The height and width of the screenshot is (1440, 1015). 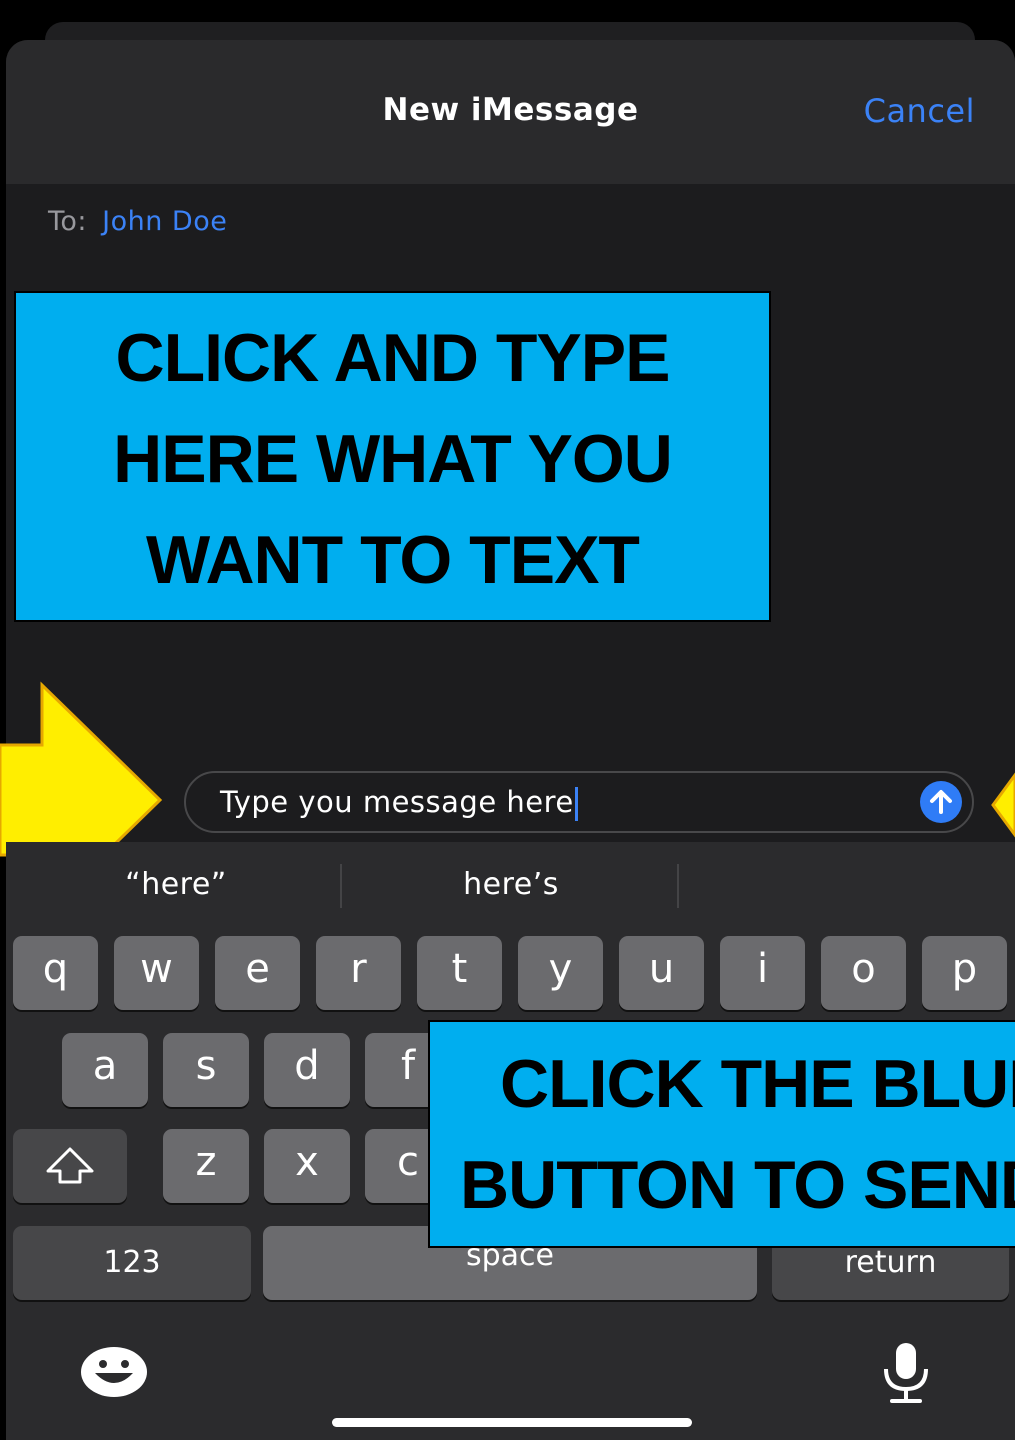 What do you see at coordinates (206, 1070) in the screenshot?
I see `key-s: s` at bounding box center [206, 1070].